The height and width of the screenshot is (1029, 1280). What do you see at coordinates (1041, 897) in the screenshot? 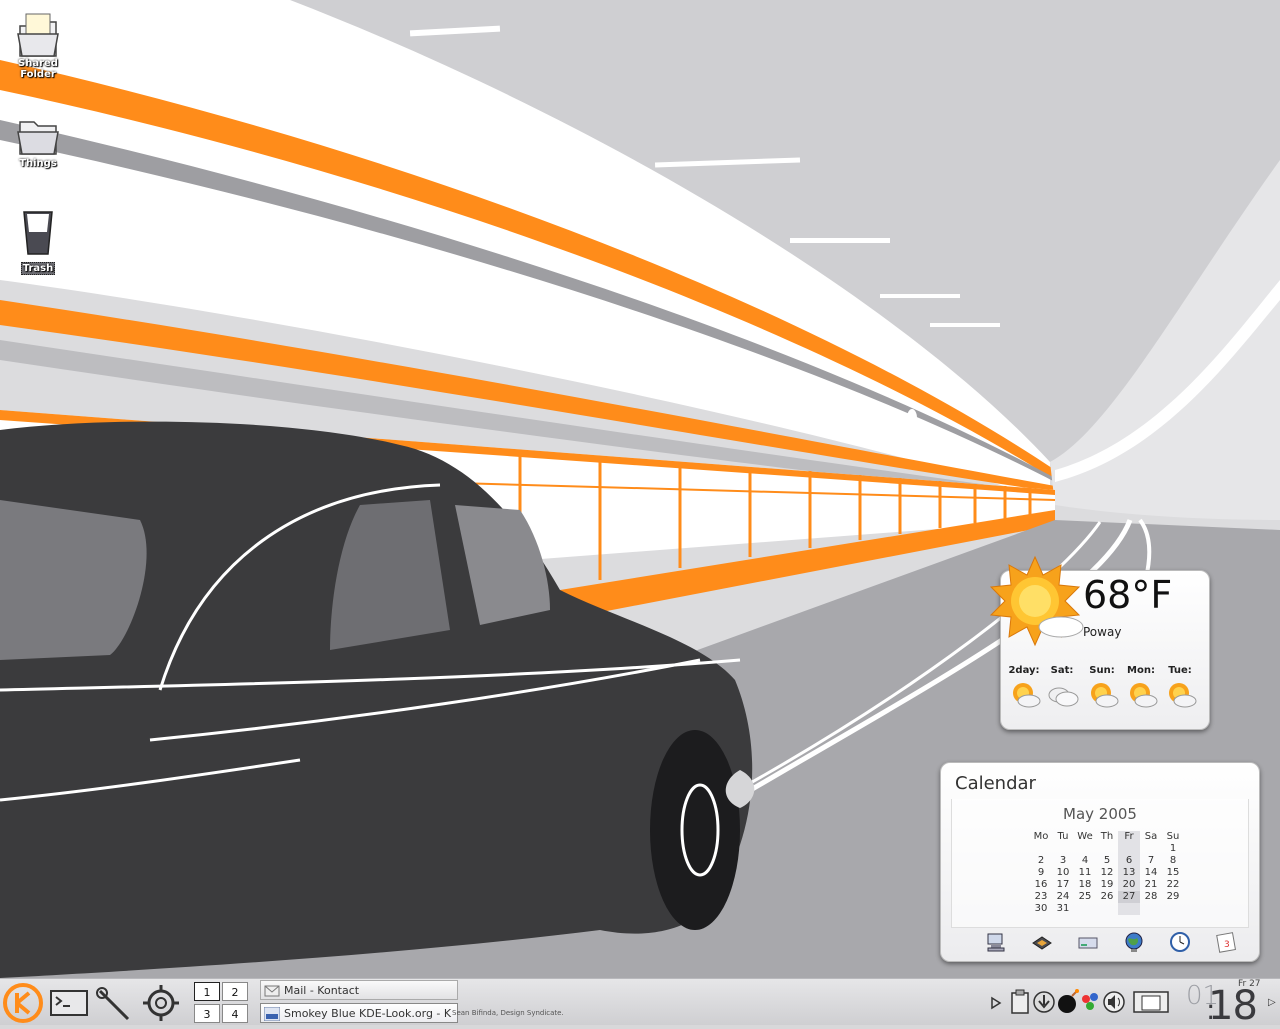
I see `calendar-day: 23` at bounding box center [1041, 897].